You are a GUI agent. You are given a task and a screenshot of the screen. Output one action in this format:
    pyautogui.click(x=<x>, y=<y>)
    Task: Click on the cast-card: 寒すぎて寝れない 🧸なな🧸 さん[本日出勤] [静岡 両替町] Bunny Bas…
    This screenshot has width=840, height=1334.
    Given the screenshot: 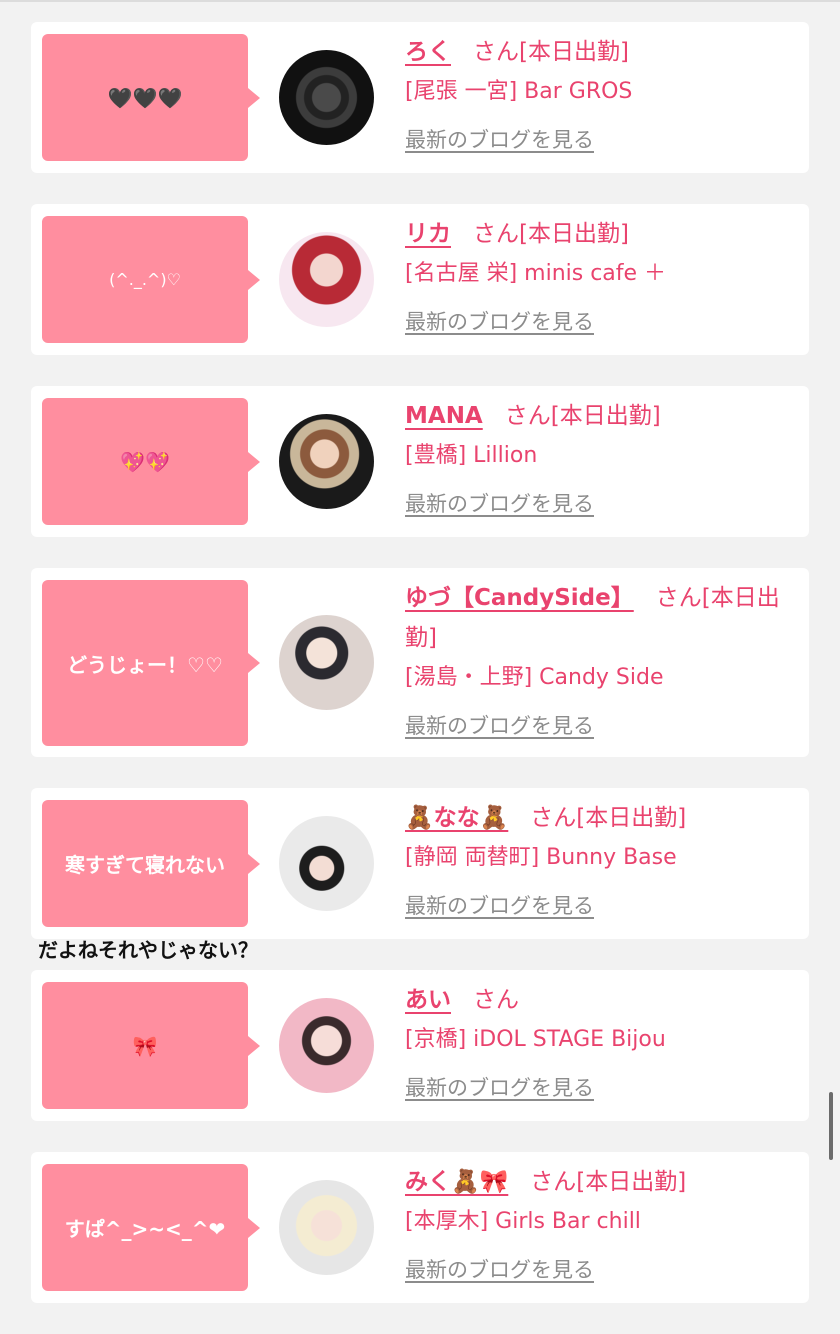 What is the action you would take?
    pyautogui.click(x=420, y=863)
    